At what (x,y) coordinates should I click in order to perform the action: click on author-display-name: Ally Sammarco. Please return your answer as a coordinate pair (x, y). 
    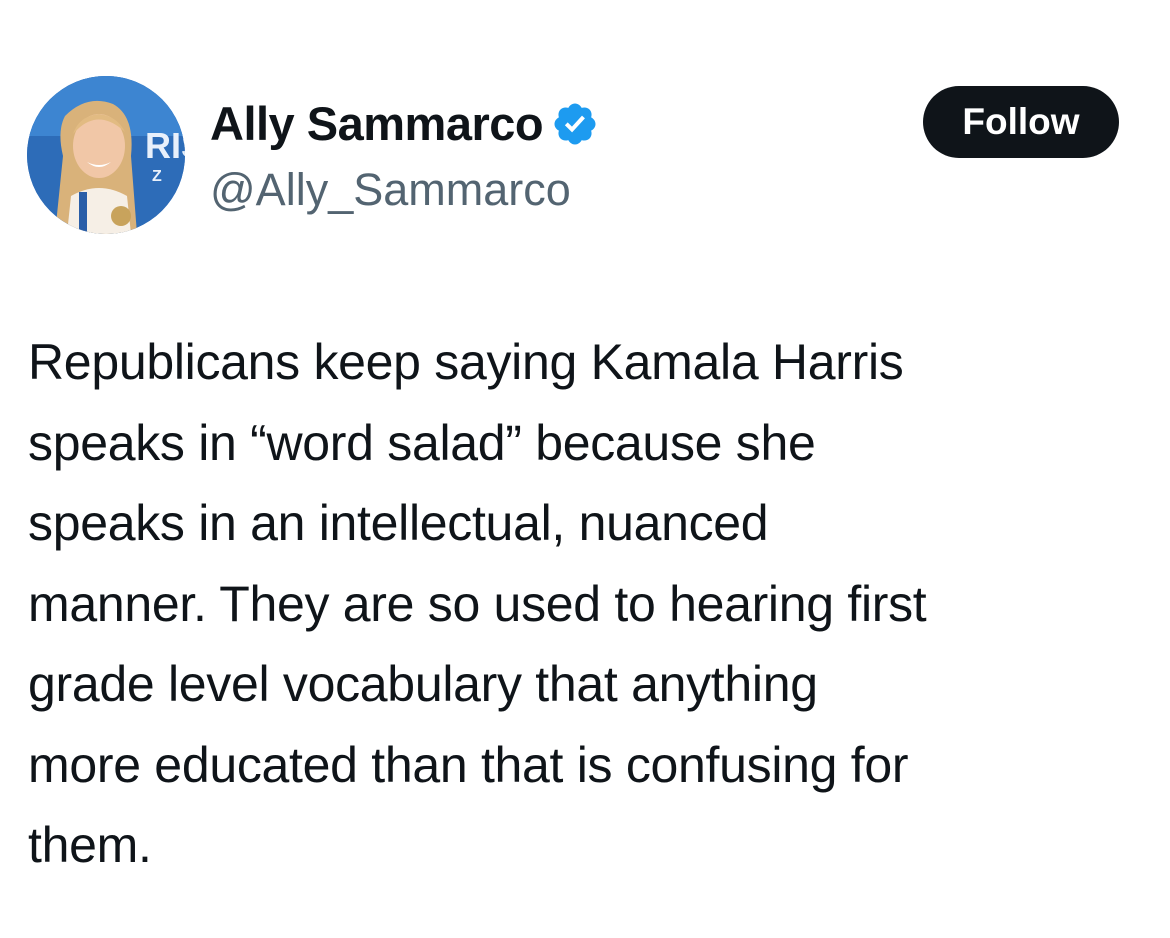
    Looking at the image, I should click on (377, 124).